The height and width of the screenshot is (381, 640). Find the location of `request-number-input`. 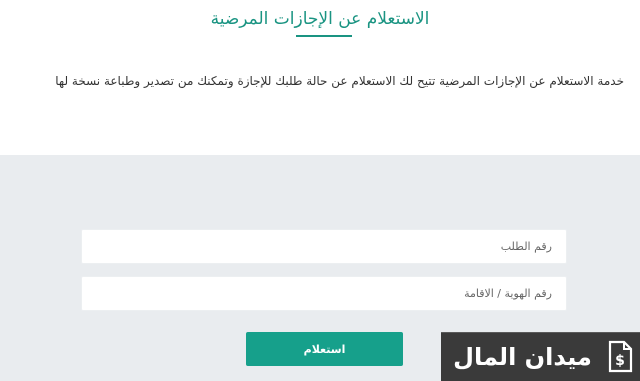

request-number-input is located at coordinates (324, 246).